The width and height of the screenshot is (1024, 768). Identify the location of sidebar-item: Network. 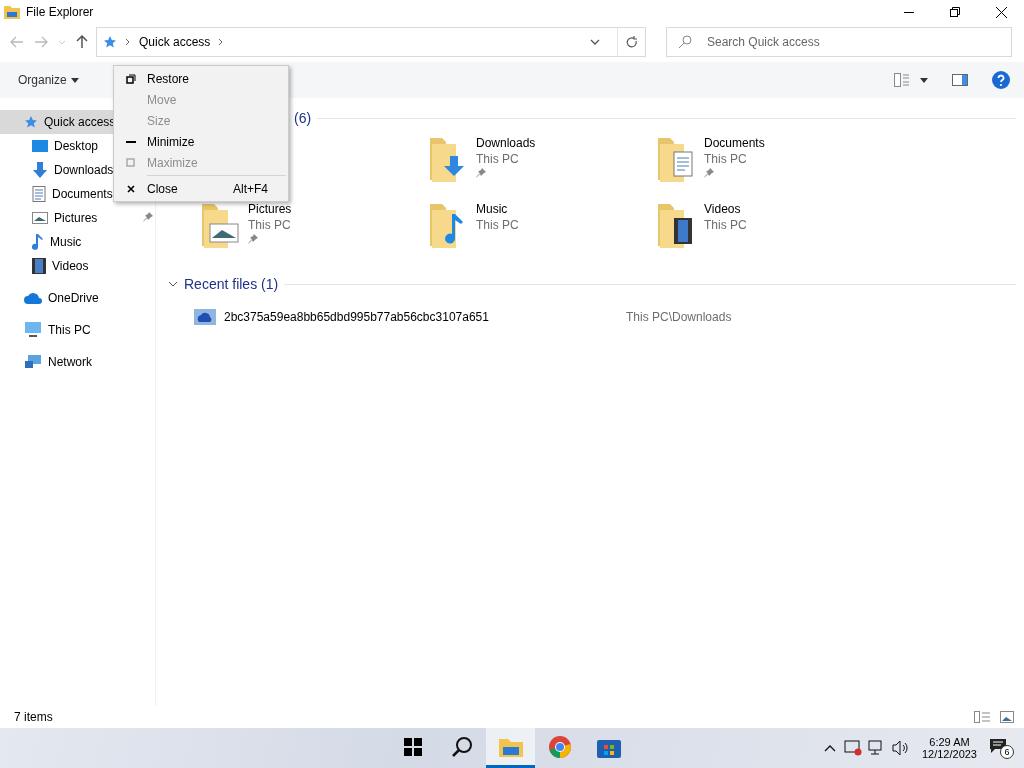
(77, 362).